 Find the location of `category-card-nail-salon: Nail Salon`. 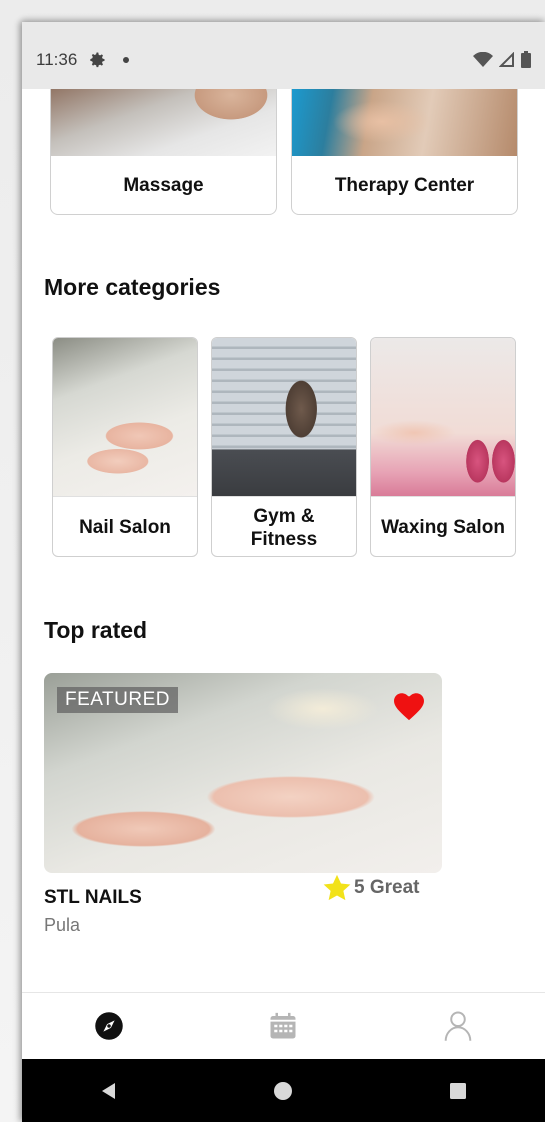

category-card-nail-salon: Nail Salon is located at coordinates (125, 447).